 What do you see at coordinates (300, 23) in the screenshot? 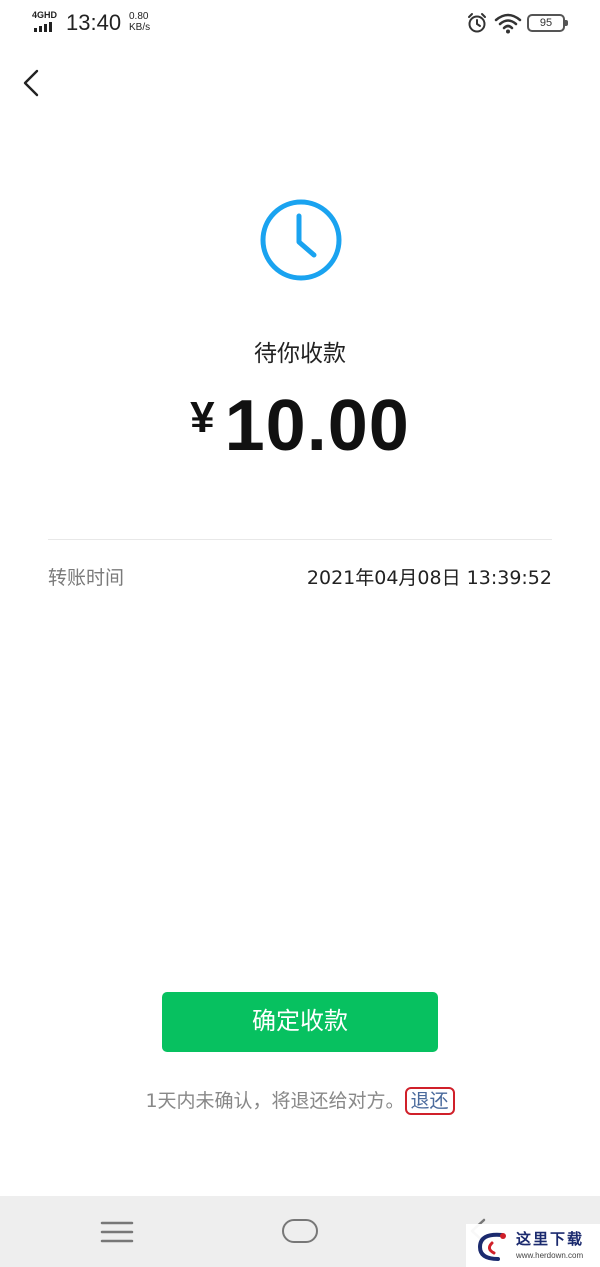
I see `status-bar: 4GHD 13:40 0.80 KB/s 95` at bounding box center [300, 23].